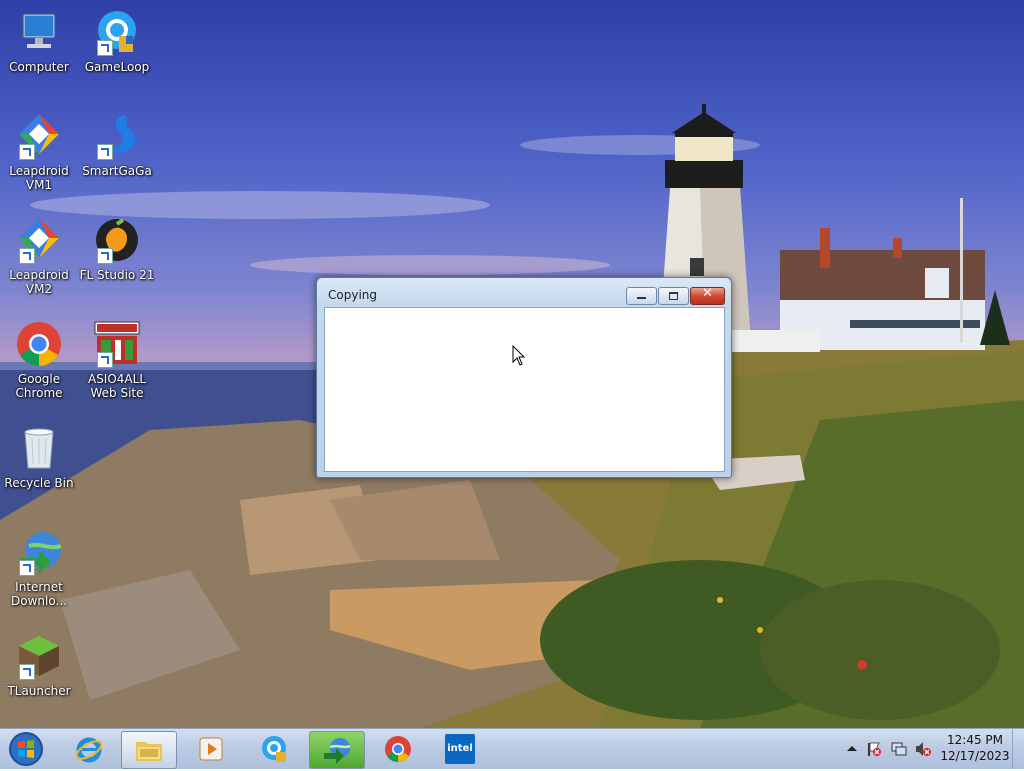 This screenshot has width=1024, height=771. What do you see at coordinates (673, 296) in the screenshot?
I see `maximize-button` at bounding box center [673, 296].